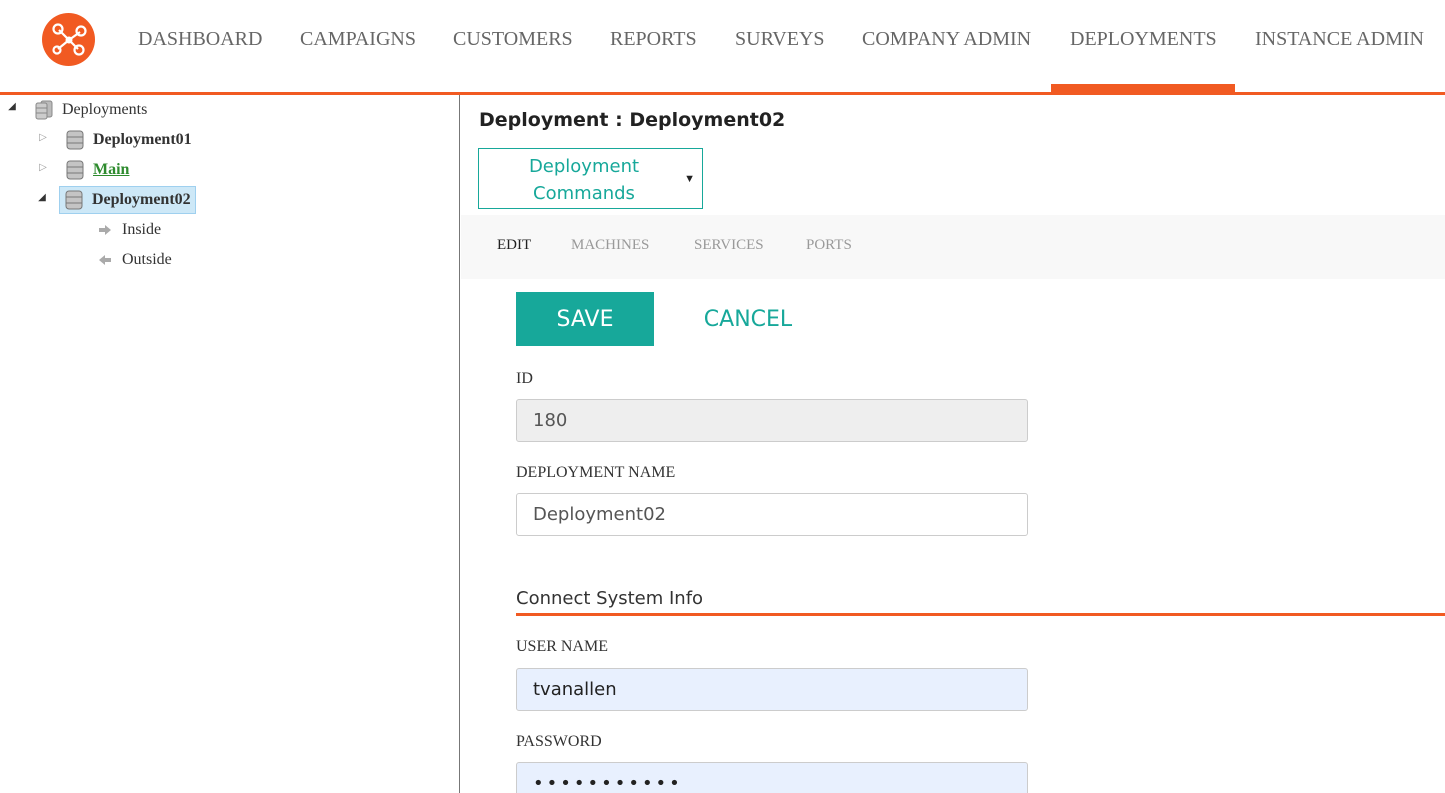  I want to click on tree-label: Deployment02, so click(141, 199).